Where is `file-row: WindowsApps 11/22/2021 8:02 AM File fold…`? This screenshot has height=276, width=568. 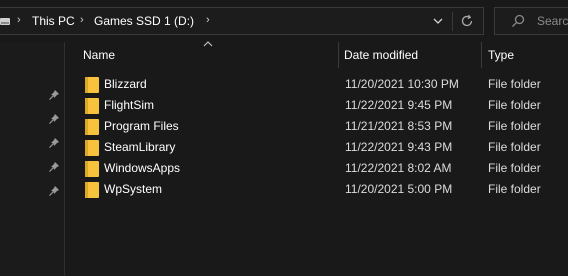
file-row: WindowsApps 11/22/2021 8:02 AM File fold… is located at coordinates (316, 168).